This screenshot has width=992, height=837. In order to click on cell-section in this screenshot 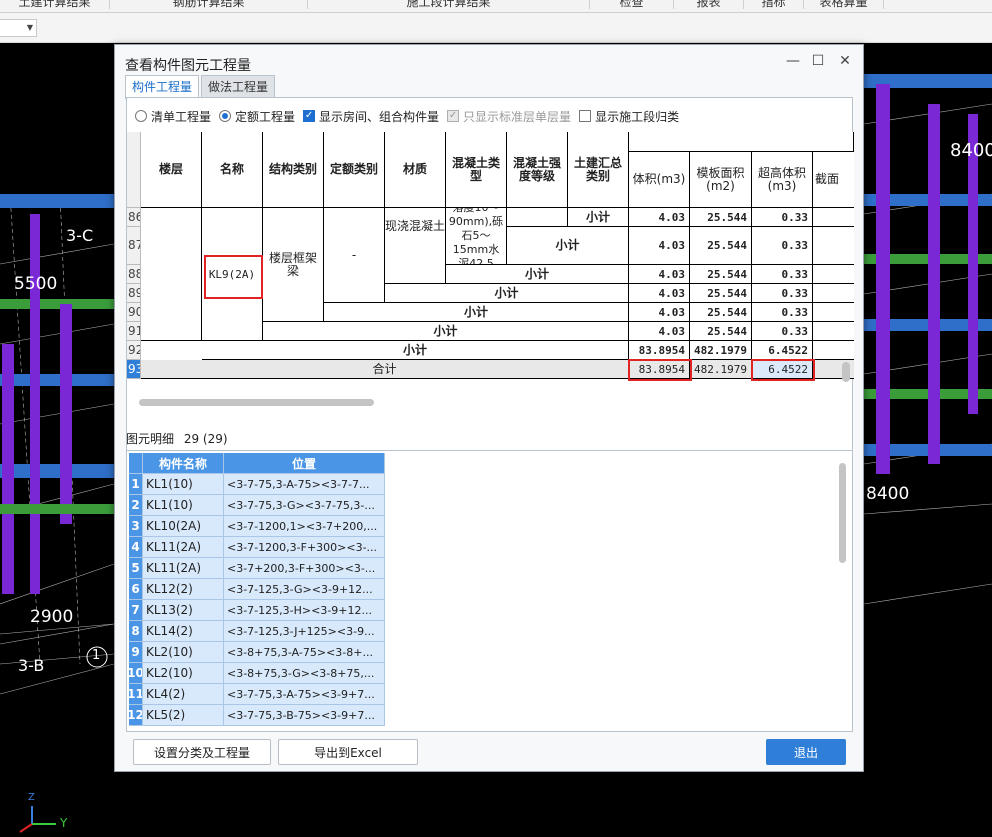, I will do `click(833, 350)`.